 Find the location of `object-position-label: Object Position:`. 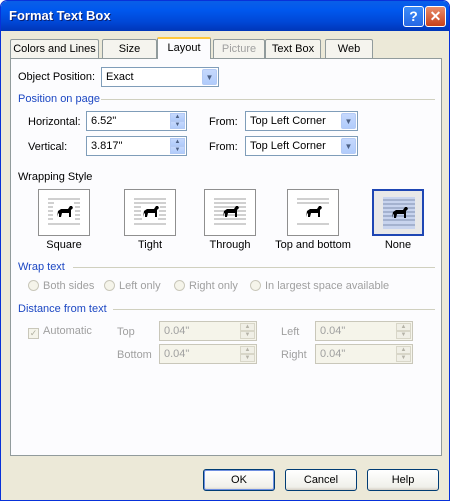

object-position-label: Object Position: is located at coordinates (57, 77).